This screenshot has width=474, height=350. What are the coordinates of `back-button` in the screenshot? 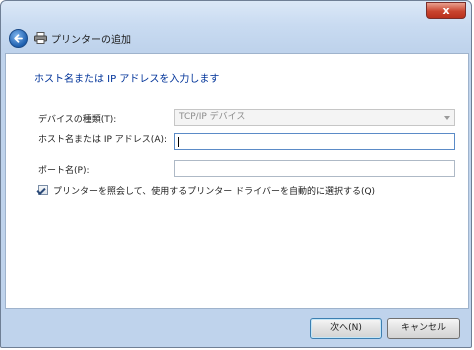 It's located at (18, 38).